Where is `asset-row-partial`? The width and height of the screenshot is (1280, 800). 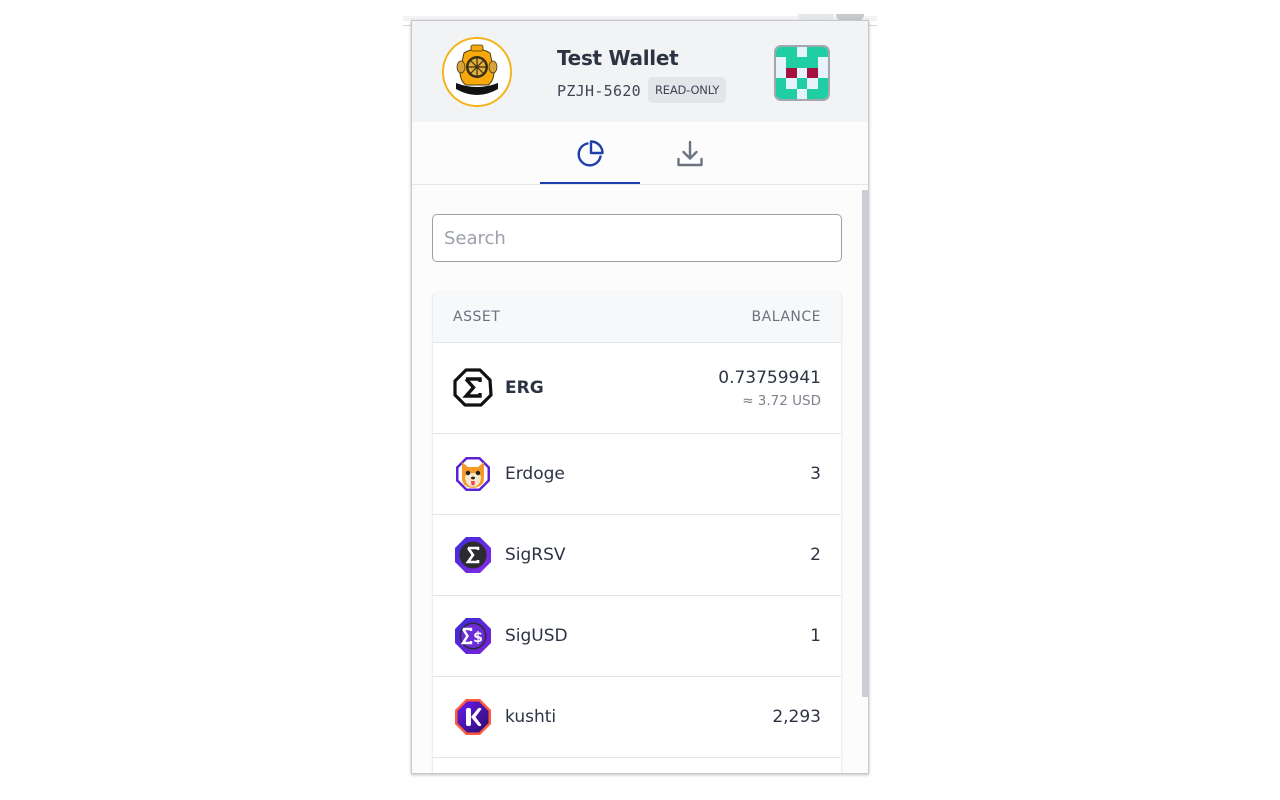 asset-row-partial is located at coordinates (637, 765).